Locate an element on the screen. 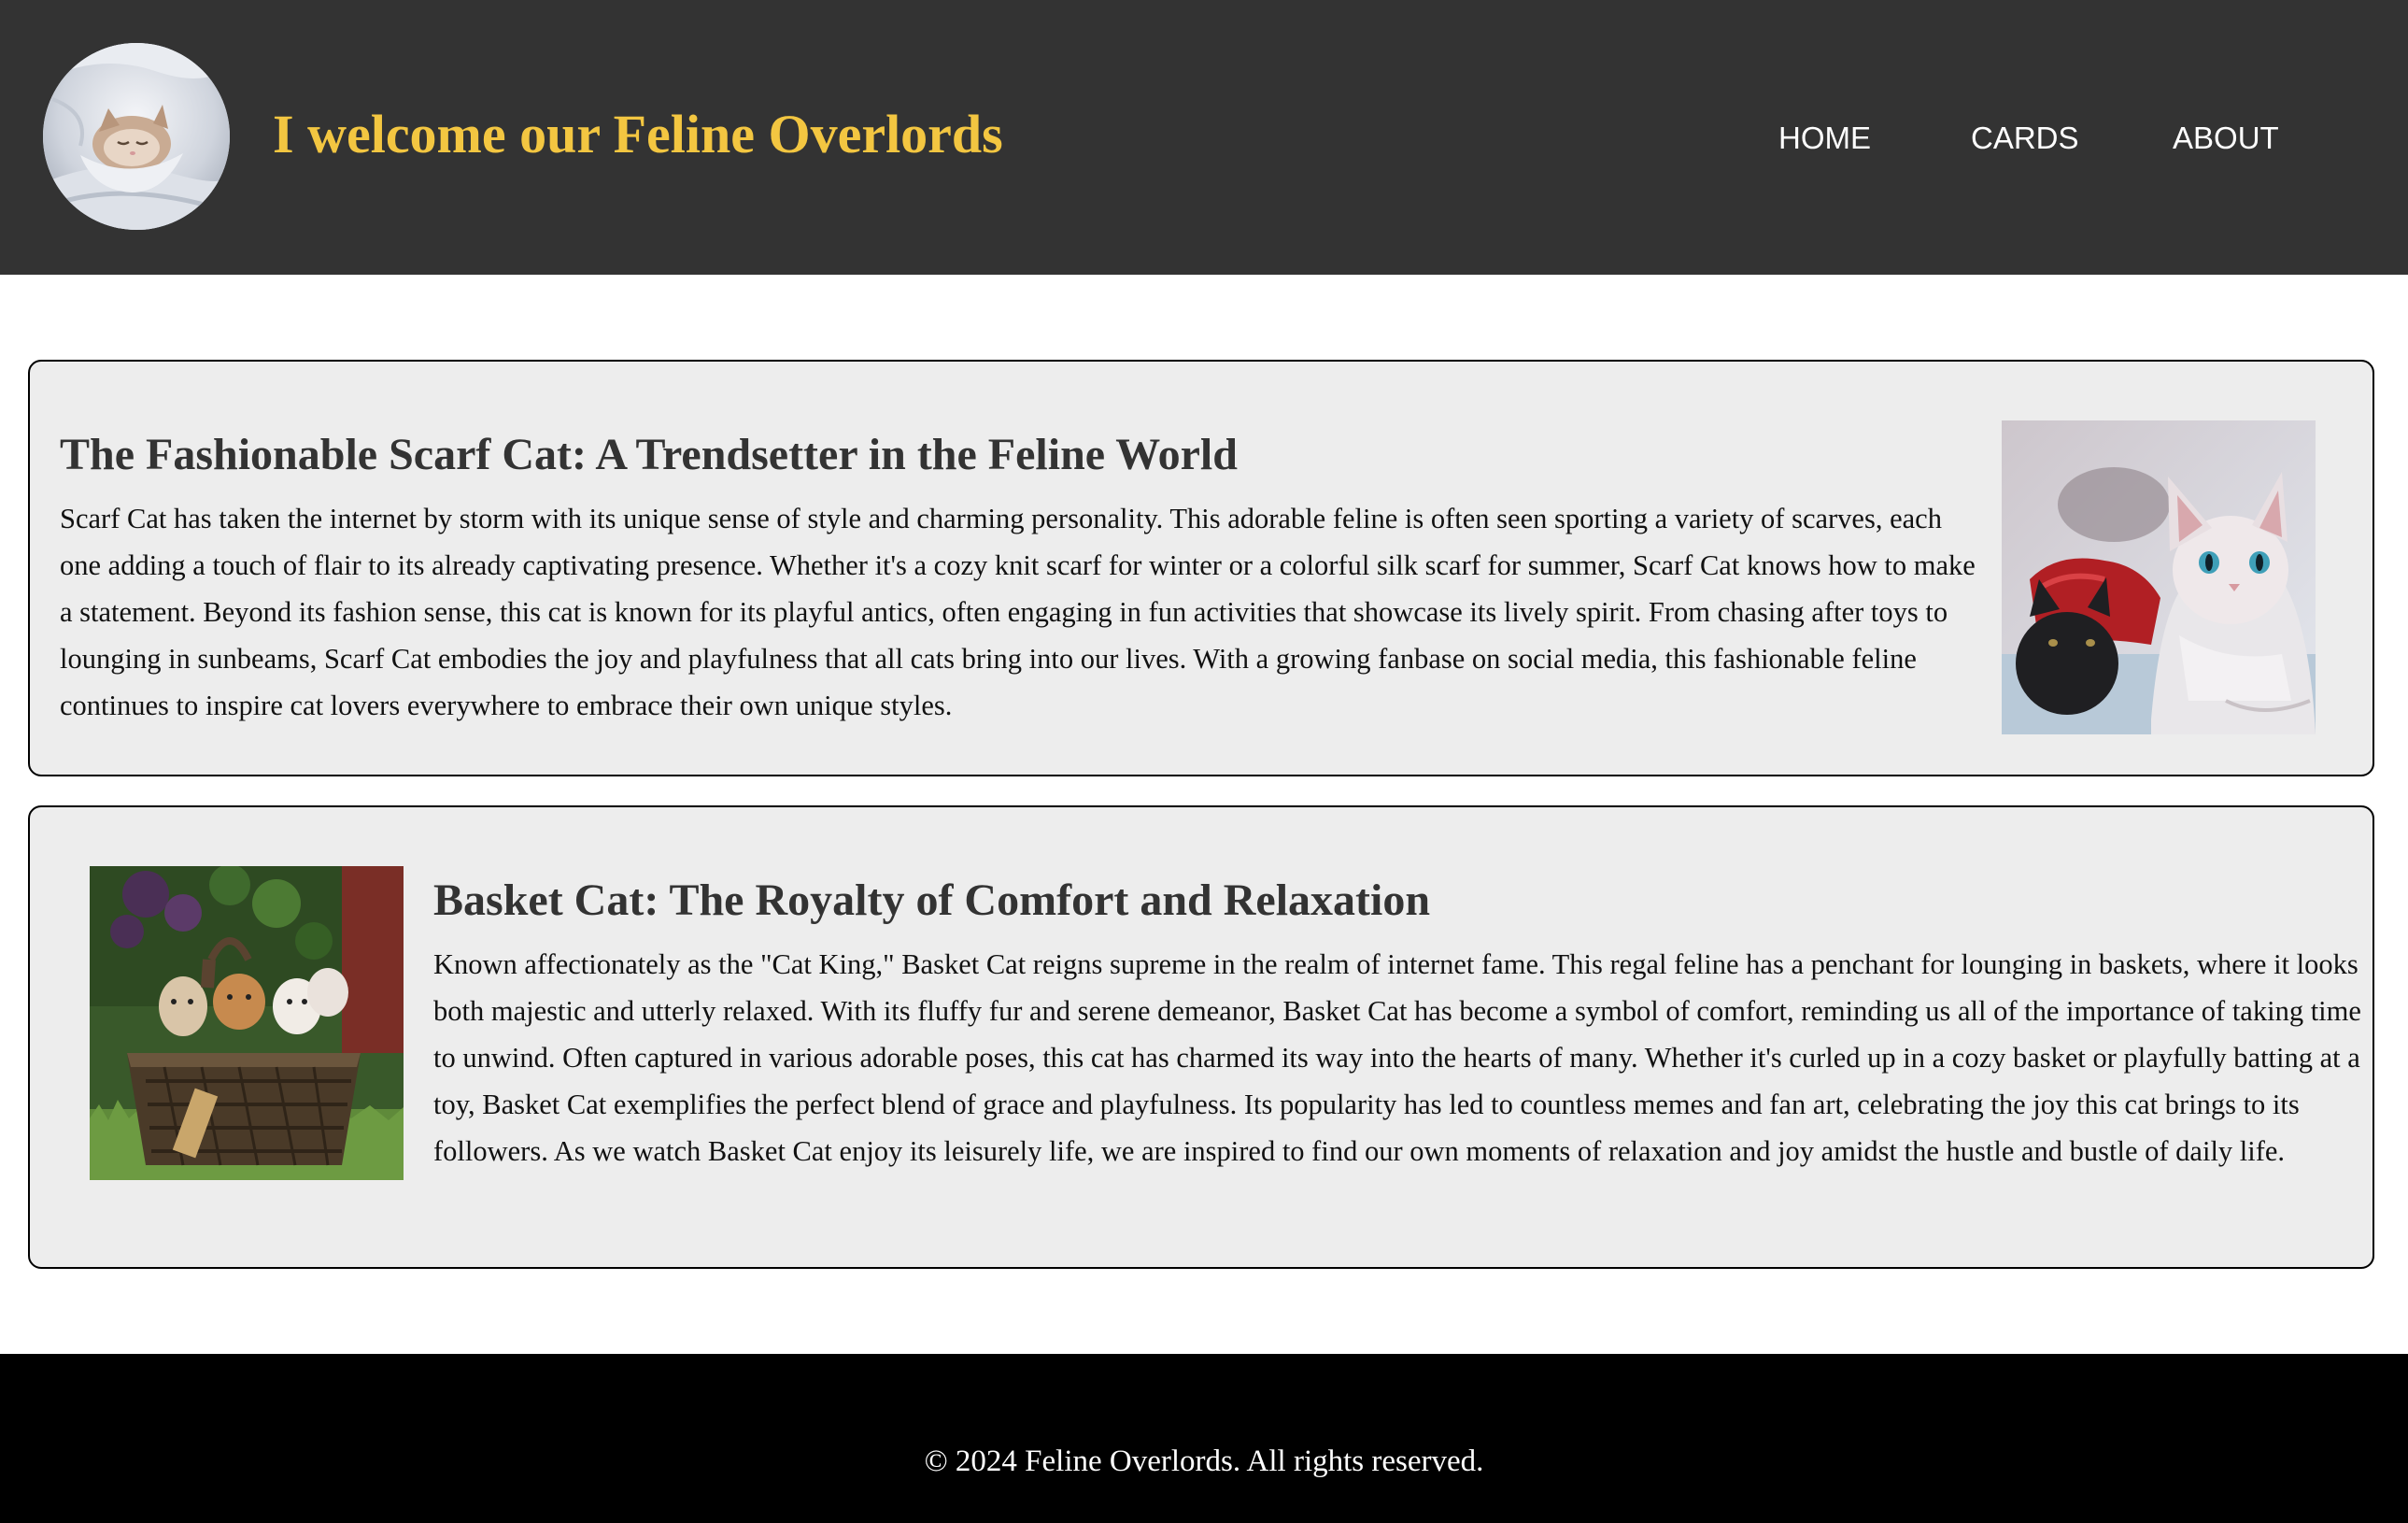 Image resolution: width=2408 pixels, height=1523 pixels. site-title: I welcome our Feline Overlords is located at coordinates (638, 134).